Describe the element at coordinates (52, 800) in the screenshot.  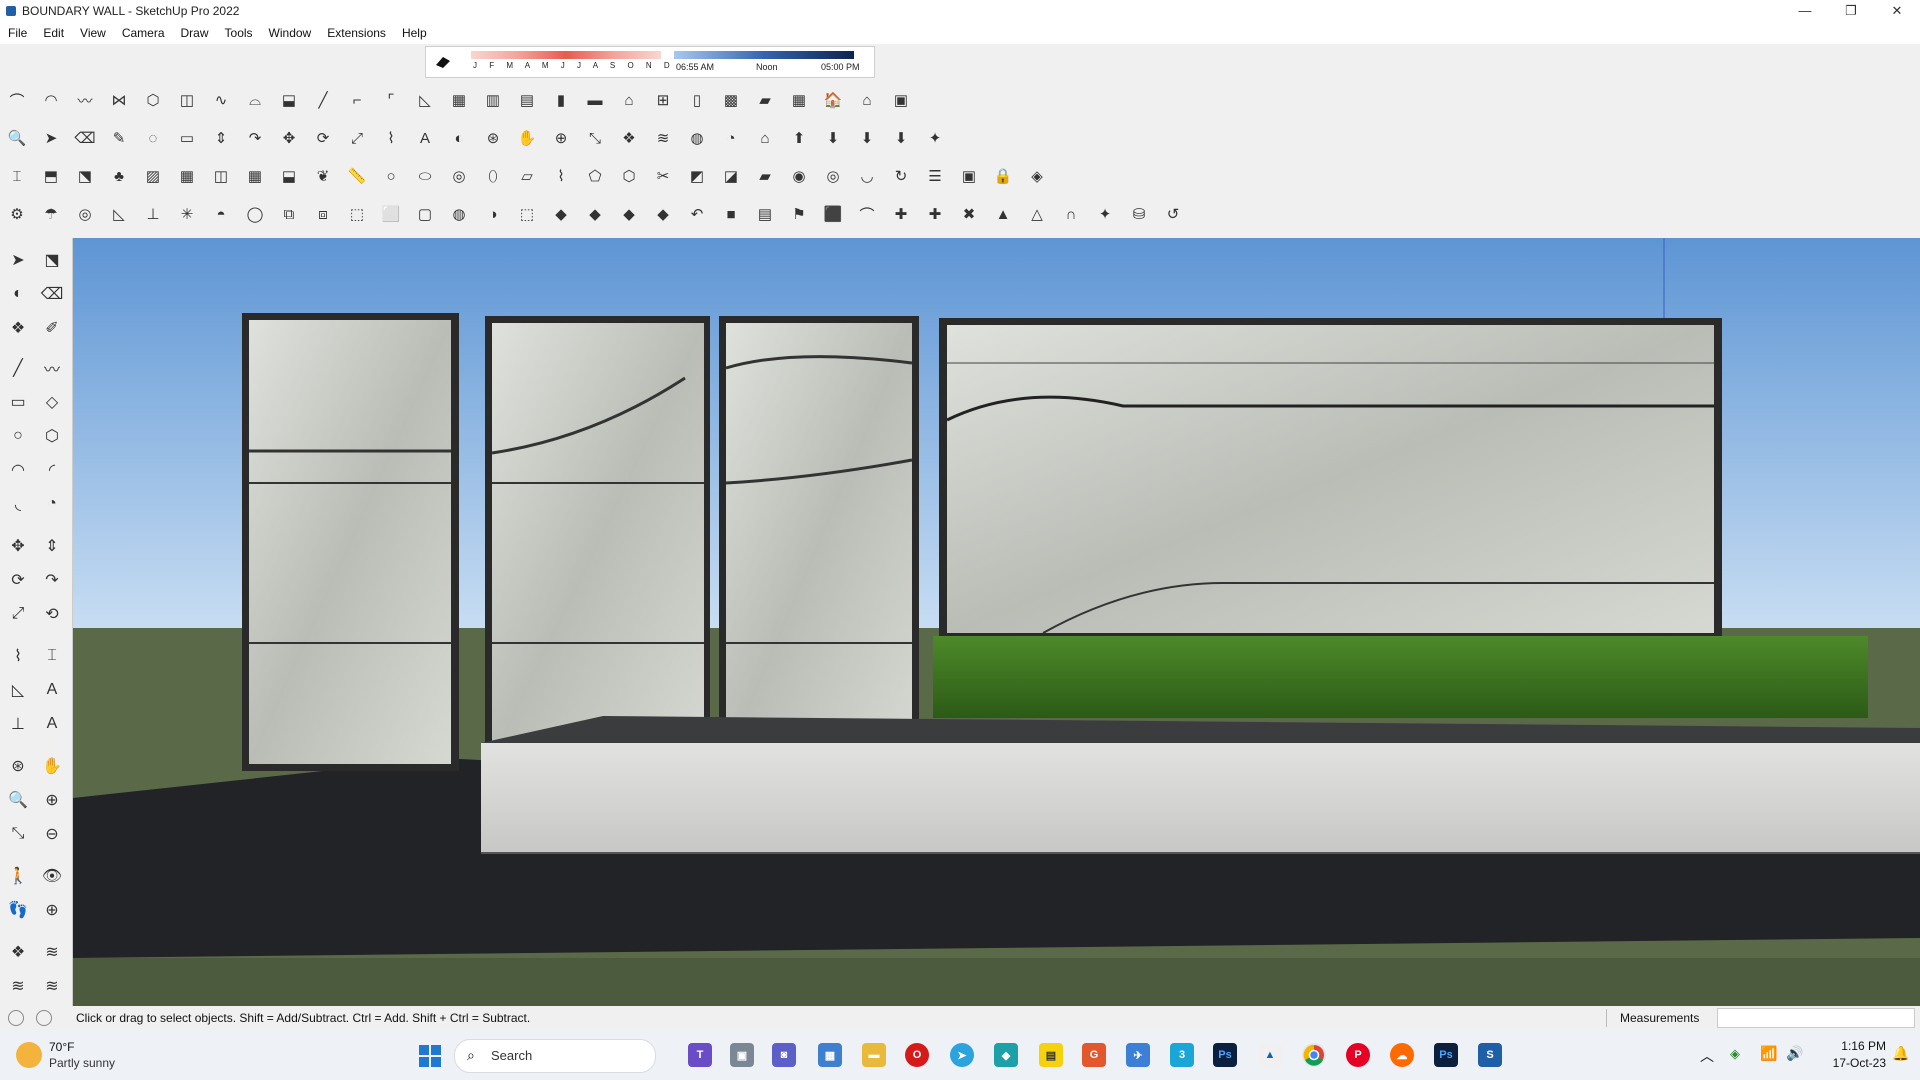
I see `zoom-window-left-icon: ⊕` at that location.